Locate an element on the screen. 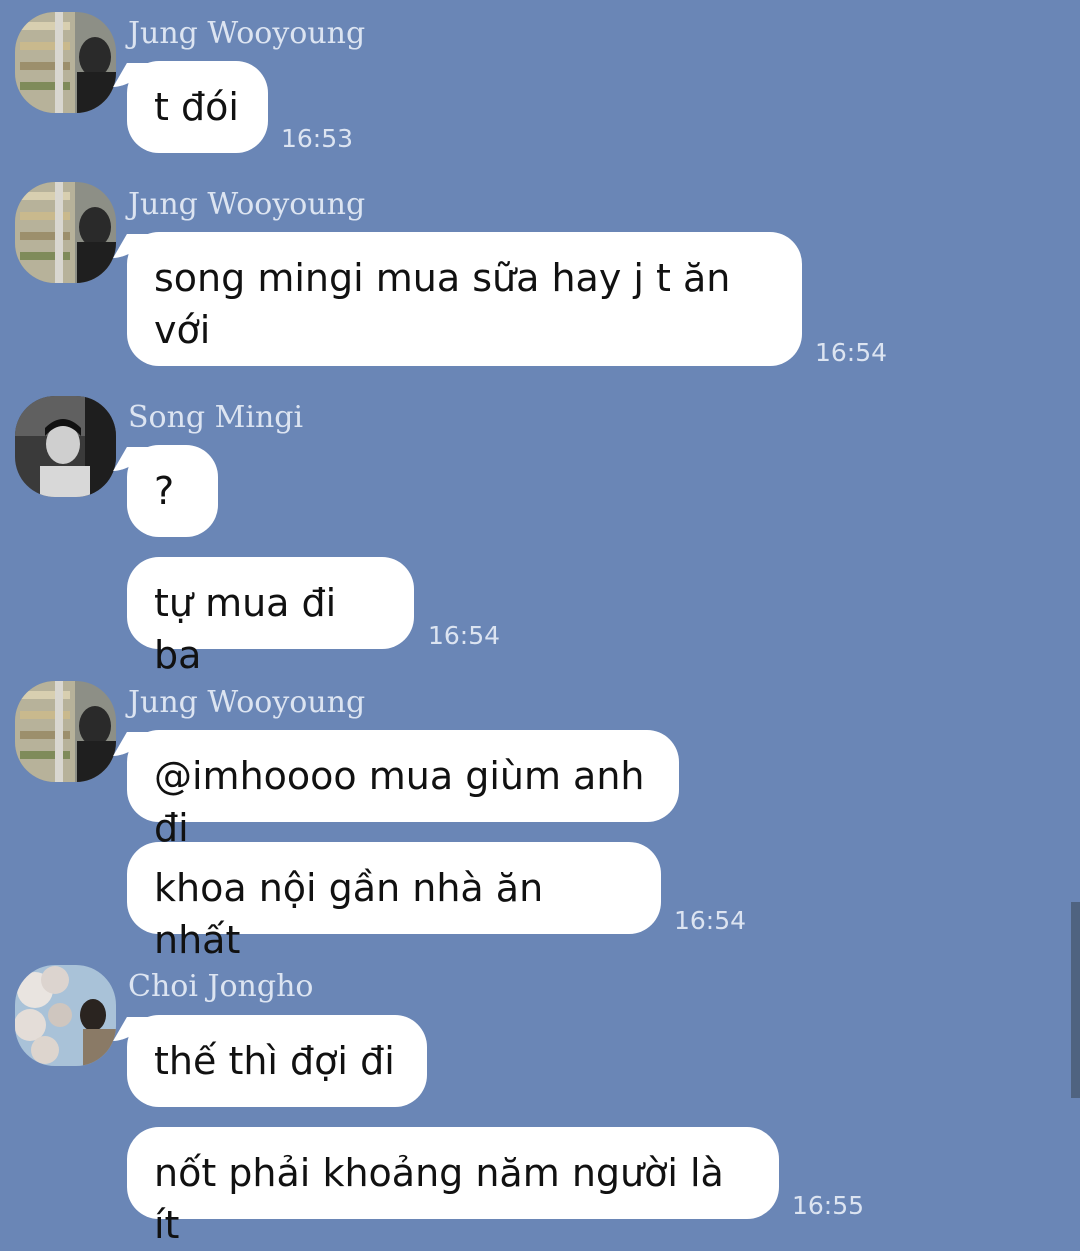  message-bubble: ? is located at coordinates (172, 491).